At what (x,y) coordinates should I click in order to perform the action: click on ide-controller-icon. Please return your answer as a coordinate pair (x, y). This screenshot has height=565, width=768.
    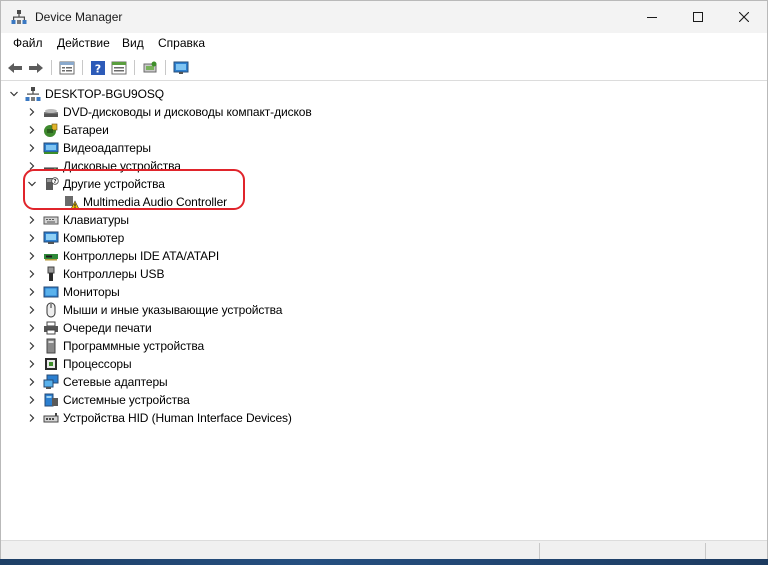
    Looking at the image, I should click on (51, 256).